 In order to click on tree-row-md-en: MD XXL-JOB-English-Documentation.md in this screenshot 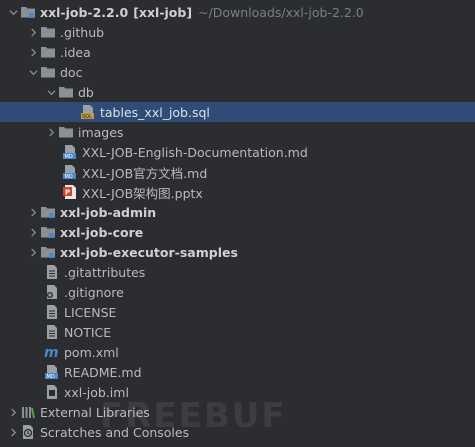, I will do `click(237, 152)`.